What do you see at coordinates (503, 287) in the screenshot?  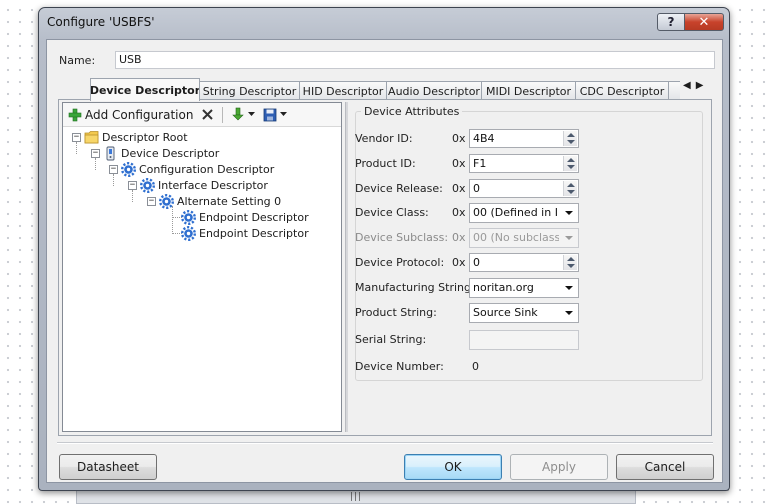 I see `manufacturing-string-value: noritan.org` at bounding box center [503, 287].